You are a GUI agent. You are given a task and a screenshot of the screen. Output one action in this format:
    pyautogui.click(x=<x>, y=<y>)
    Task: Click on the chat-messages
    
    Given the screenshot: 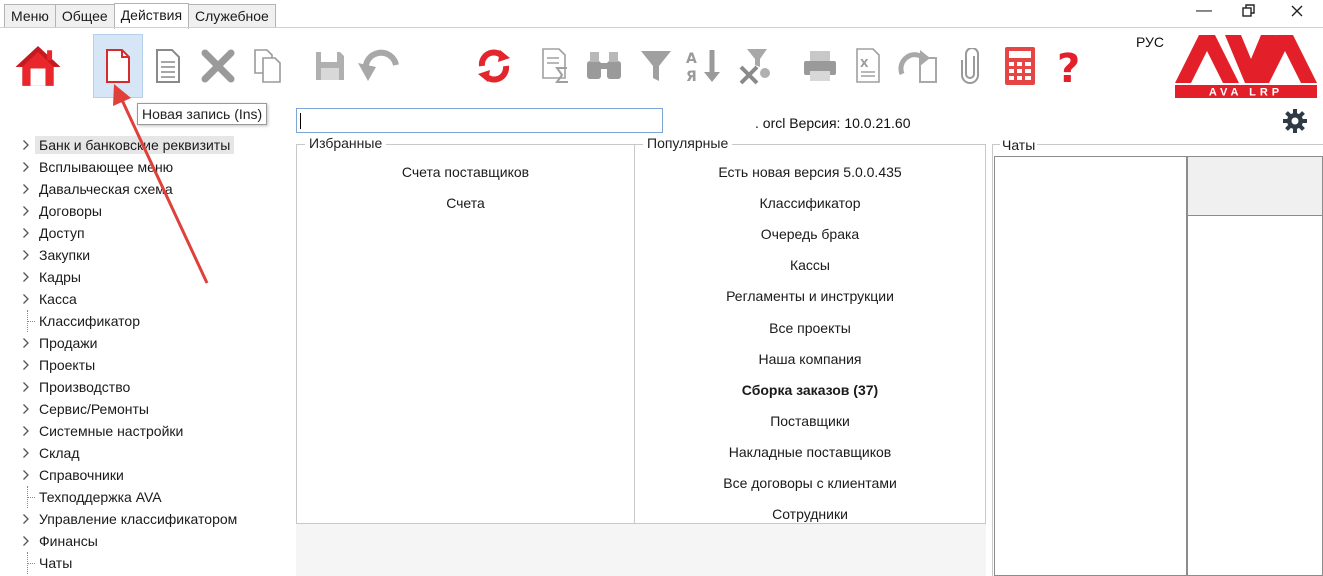 What is the action you would take?
    pyautogui.click(x=1255, y=396)
    